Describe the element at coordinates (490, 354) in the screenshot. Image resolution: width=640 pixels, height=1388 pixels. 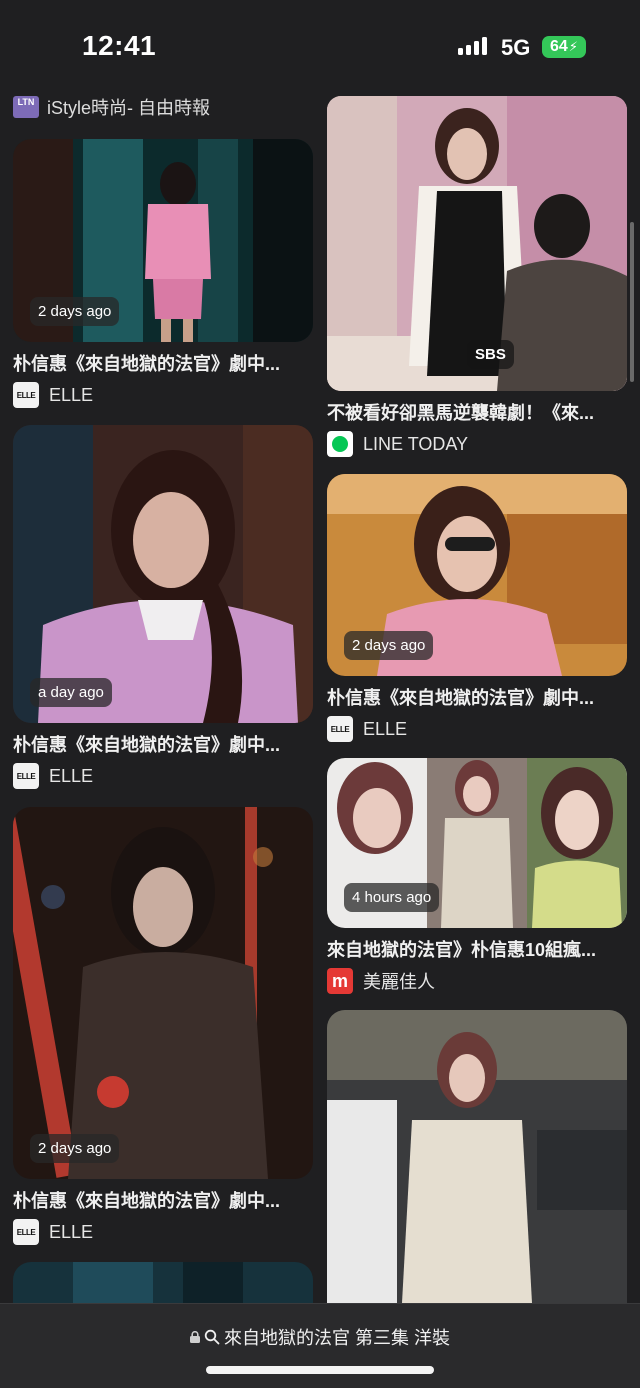
I see `broadcaster-caption: SBS` at that location.